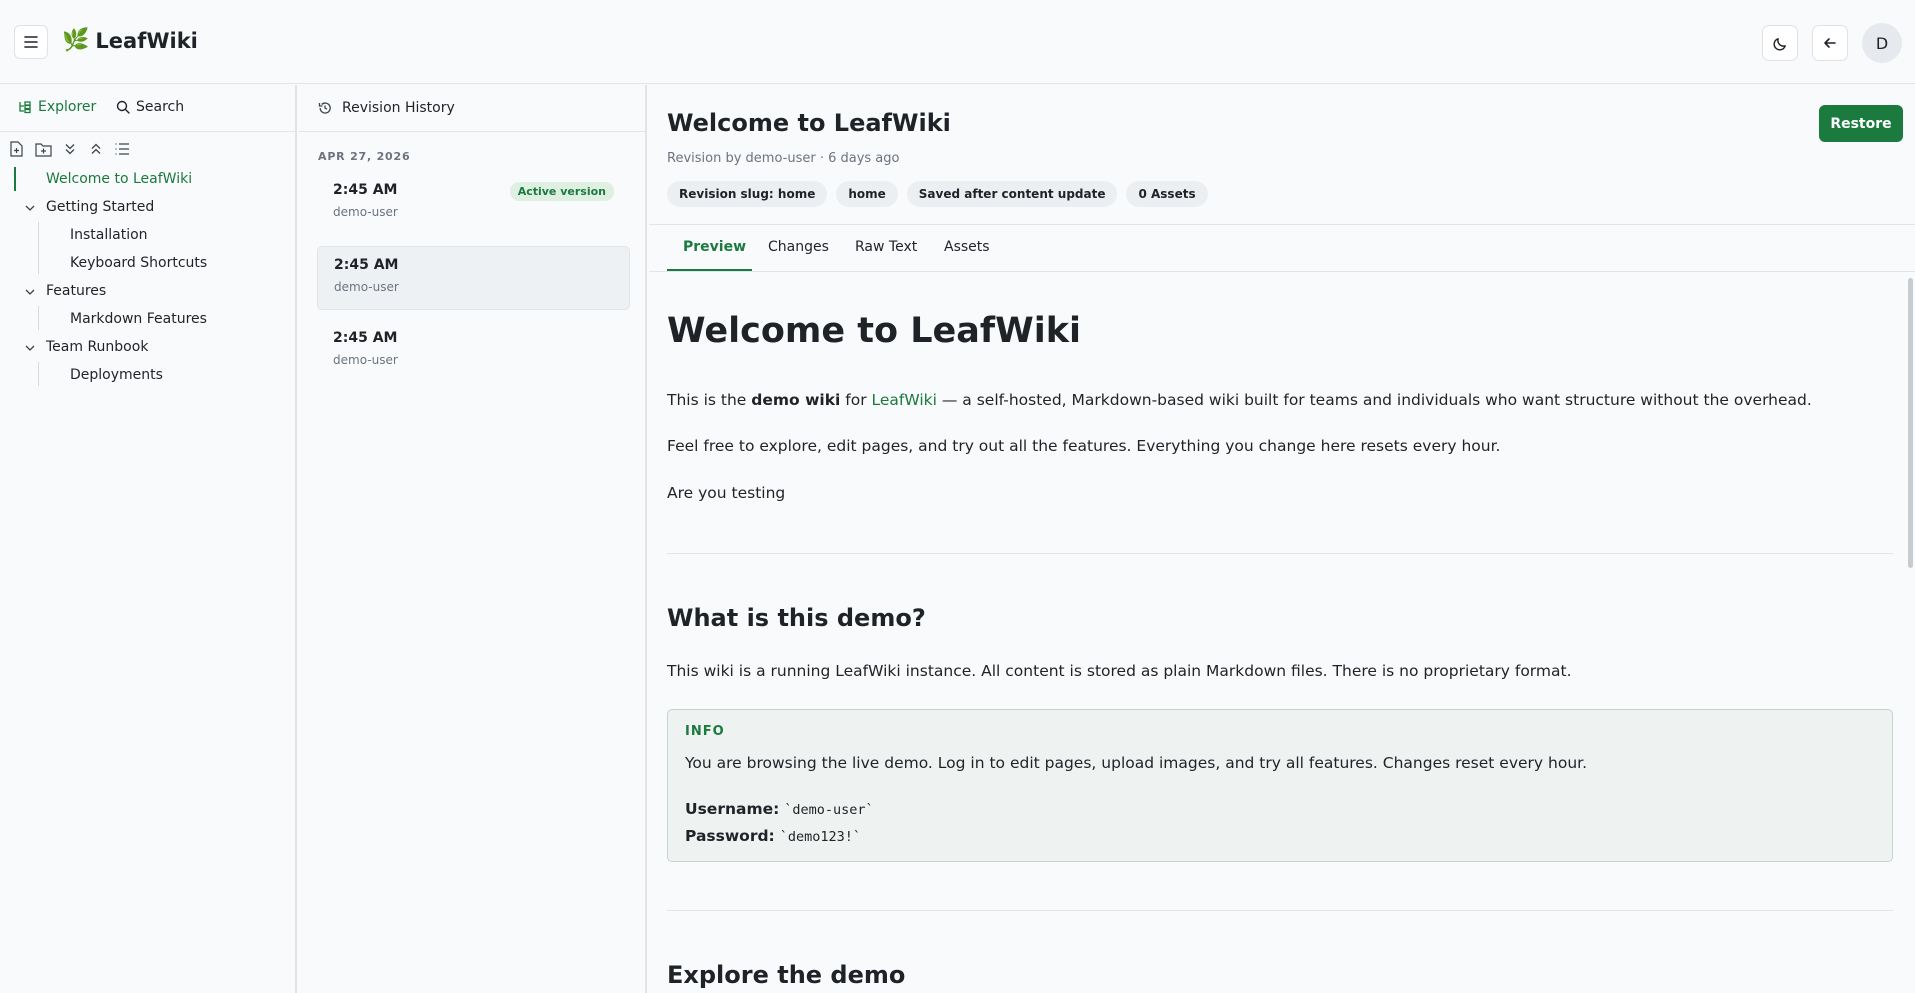 The height and width of the screenshot is (993, 1915). Describe the element at coordinates (714, 247) in the screenshot. I see `tab-preview: Preview` at that location.